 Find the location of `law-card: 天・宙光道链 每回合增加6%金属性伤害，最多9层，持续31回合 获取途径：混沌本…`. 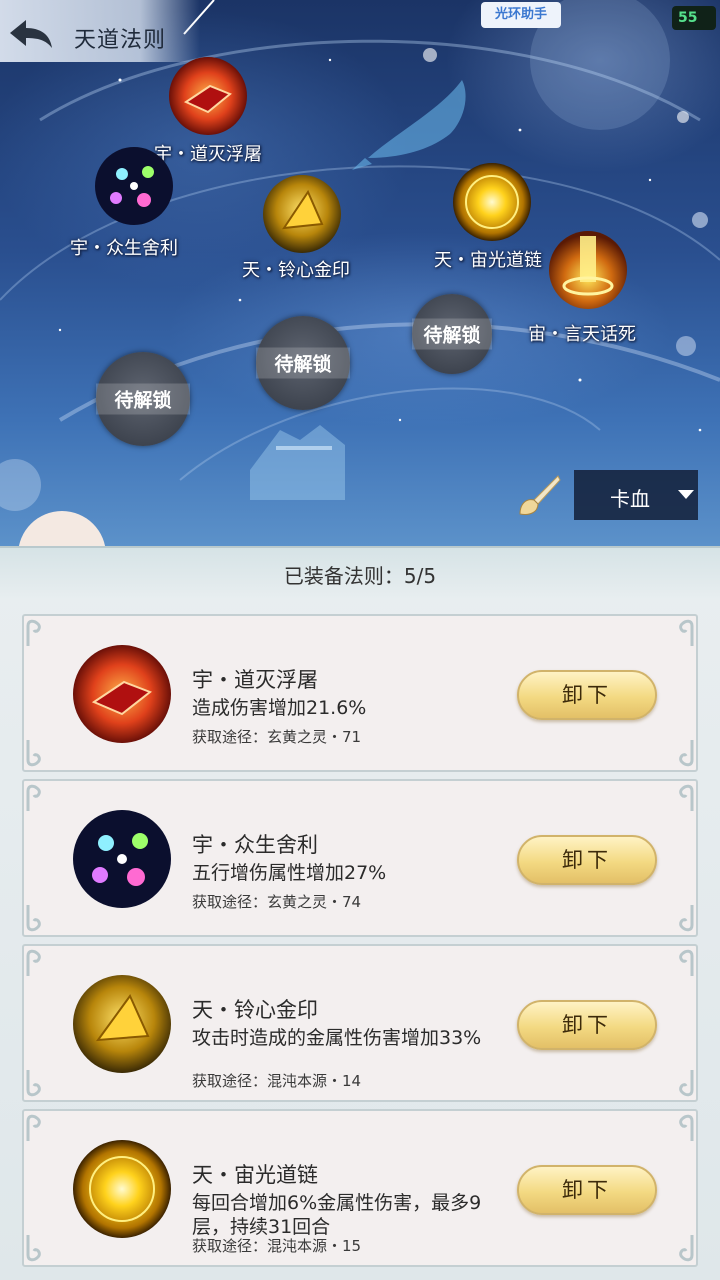

law-card: 天・宙光道链 每回合增加6%金属性伤害，最多9层，持续31回合 获取途径：混沌本… is located at coordinates (360, 1188).